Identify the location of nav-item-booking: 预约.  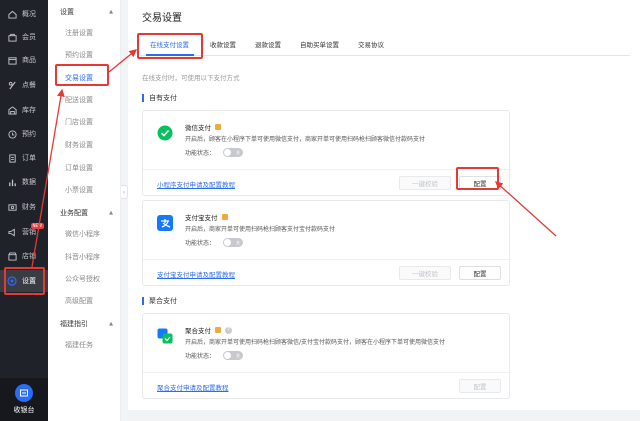
(24, 134).